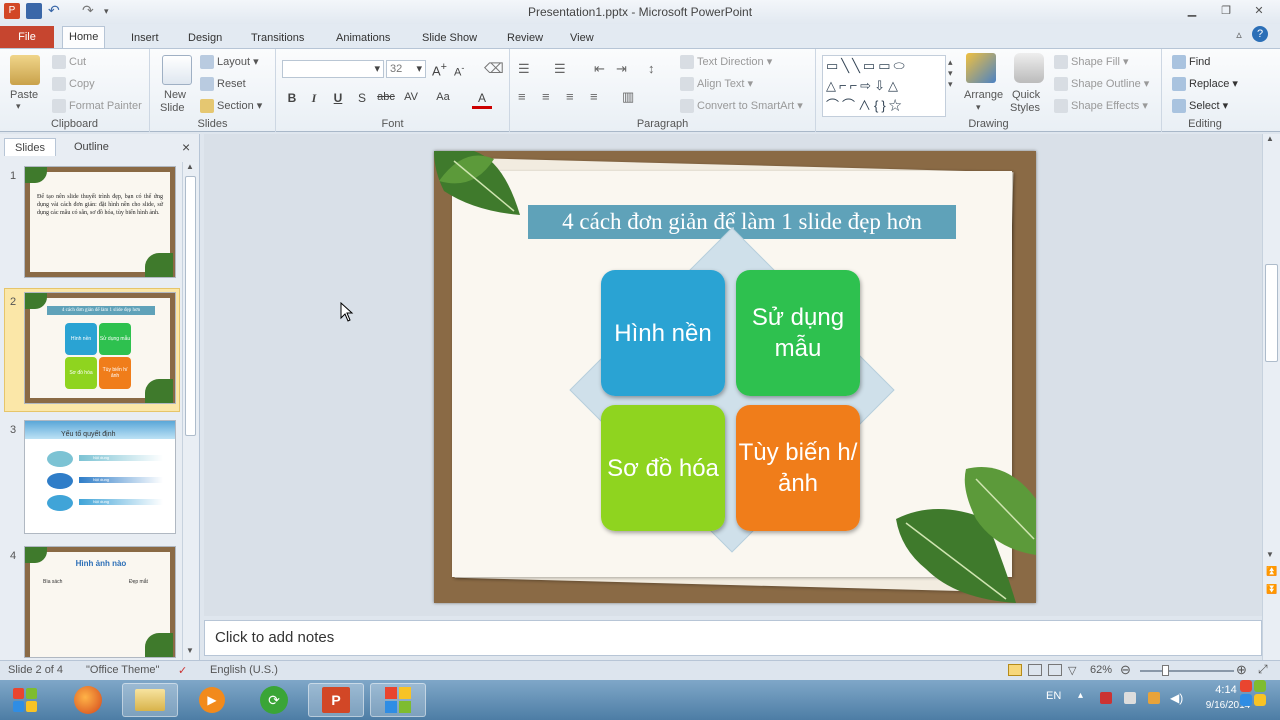 Image resolution: width=1280 pixels, height=720 pixels. Describe the element at coordinates (1026, 95) in the screenshot. I see `quick-styles-label-1: Quick` at that location.